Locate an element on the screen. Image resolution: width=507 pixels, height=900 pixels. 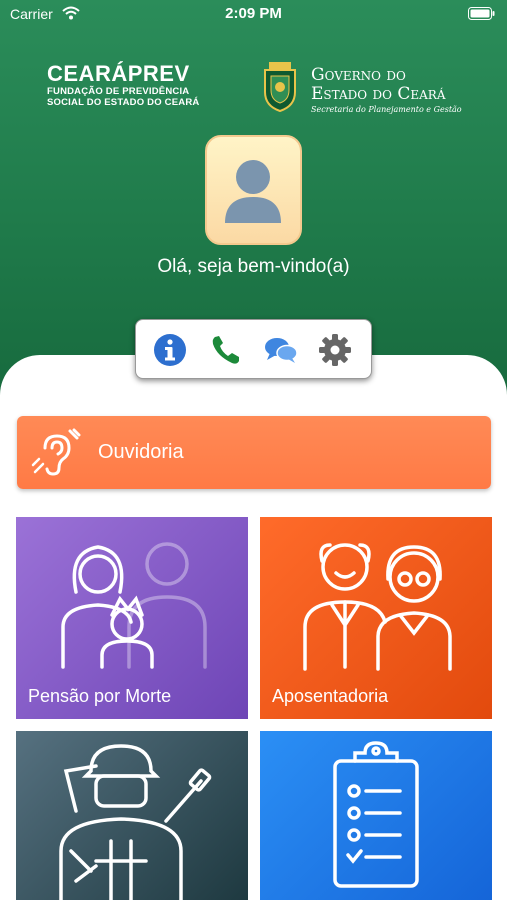
gear-icon is located at coordinates (335, 350).